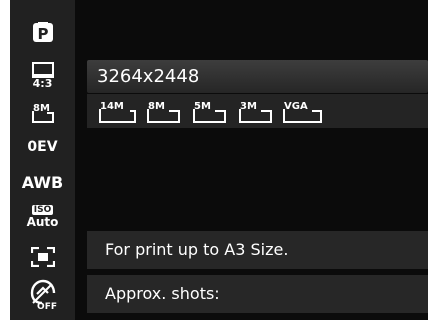 This screenshot has width=428, height=320. Describe the element at coordinates (202, 106) in the screenshot. I see `size-option-label: 5M` at that location.